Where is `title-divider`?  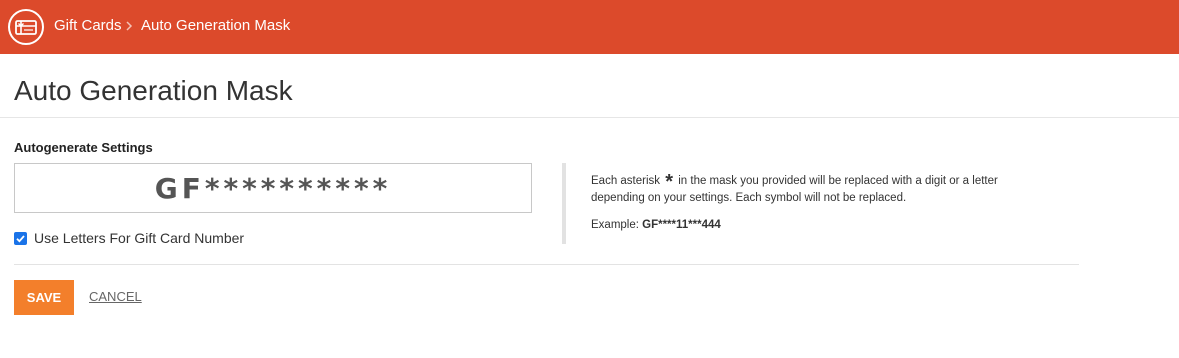 title-divider is located at coordinates (589, 117).